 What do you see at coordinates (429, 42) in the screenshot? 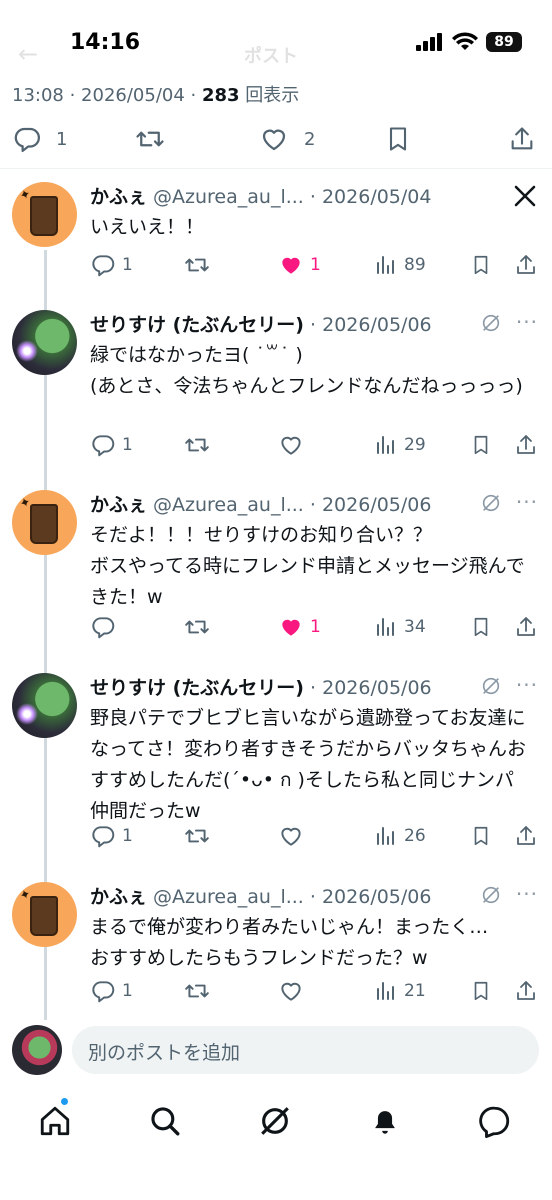
I see `signal-icon` at bounding box center [429, 42].